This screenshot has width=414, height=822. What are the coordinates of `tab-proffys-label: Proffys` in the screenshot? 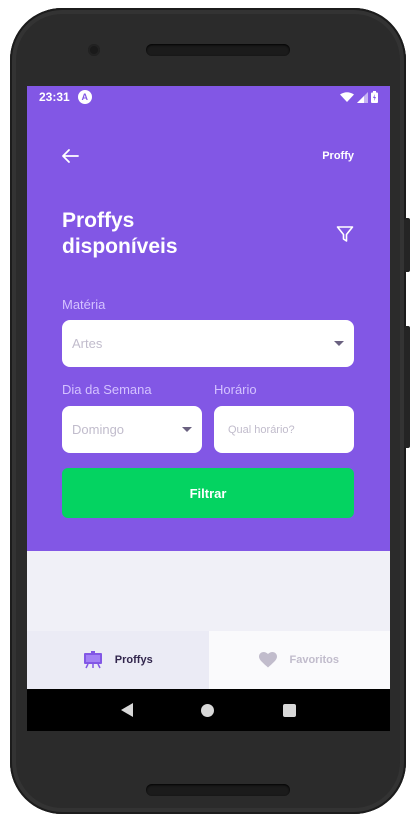 It's located at (133, 660).